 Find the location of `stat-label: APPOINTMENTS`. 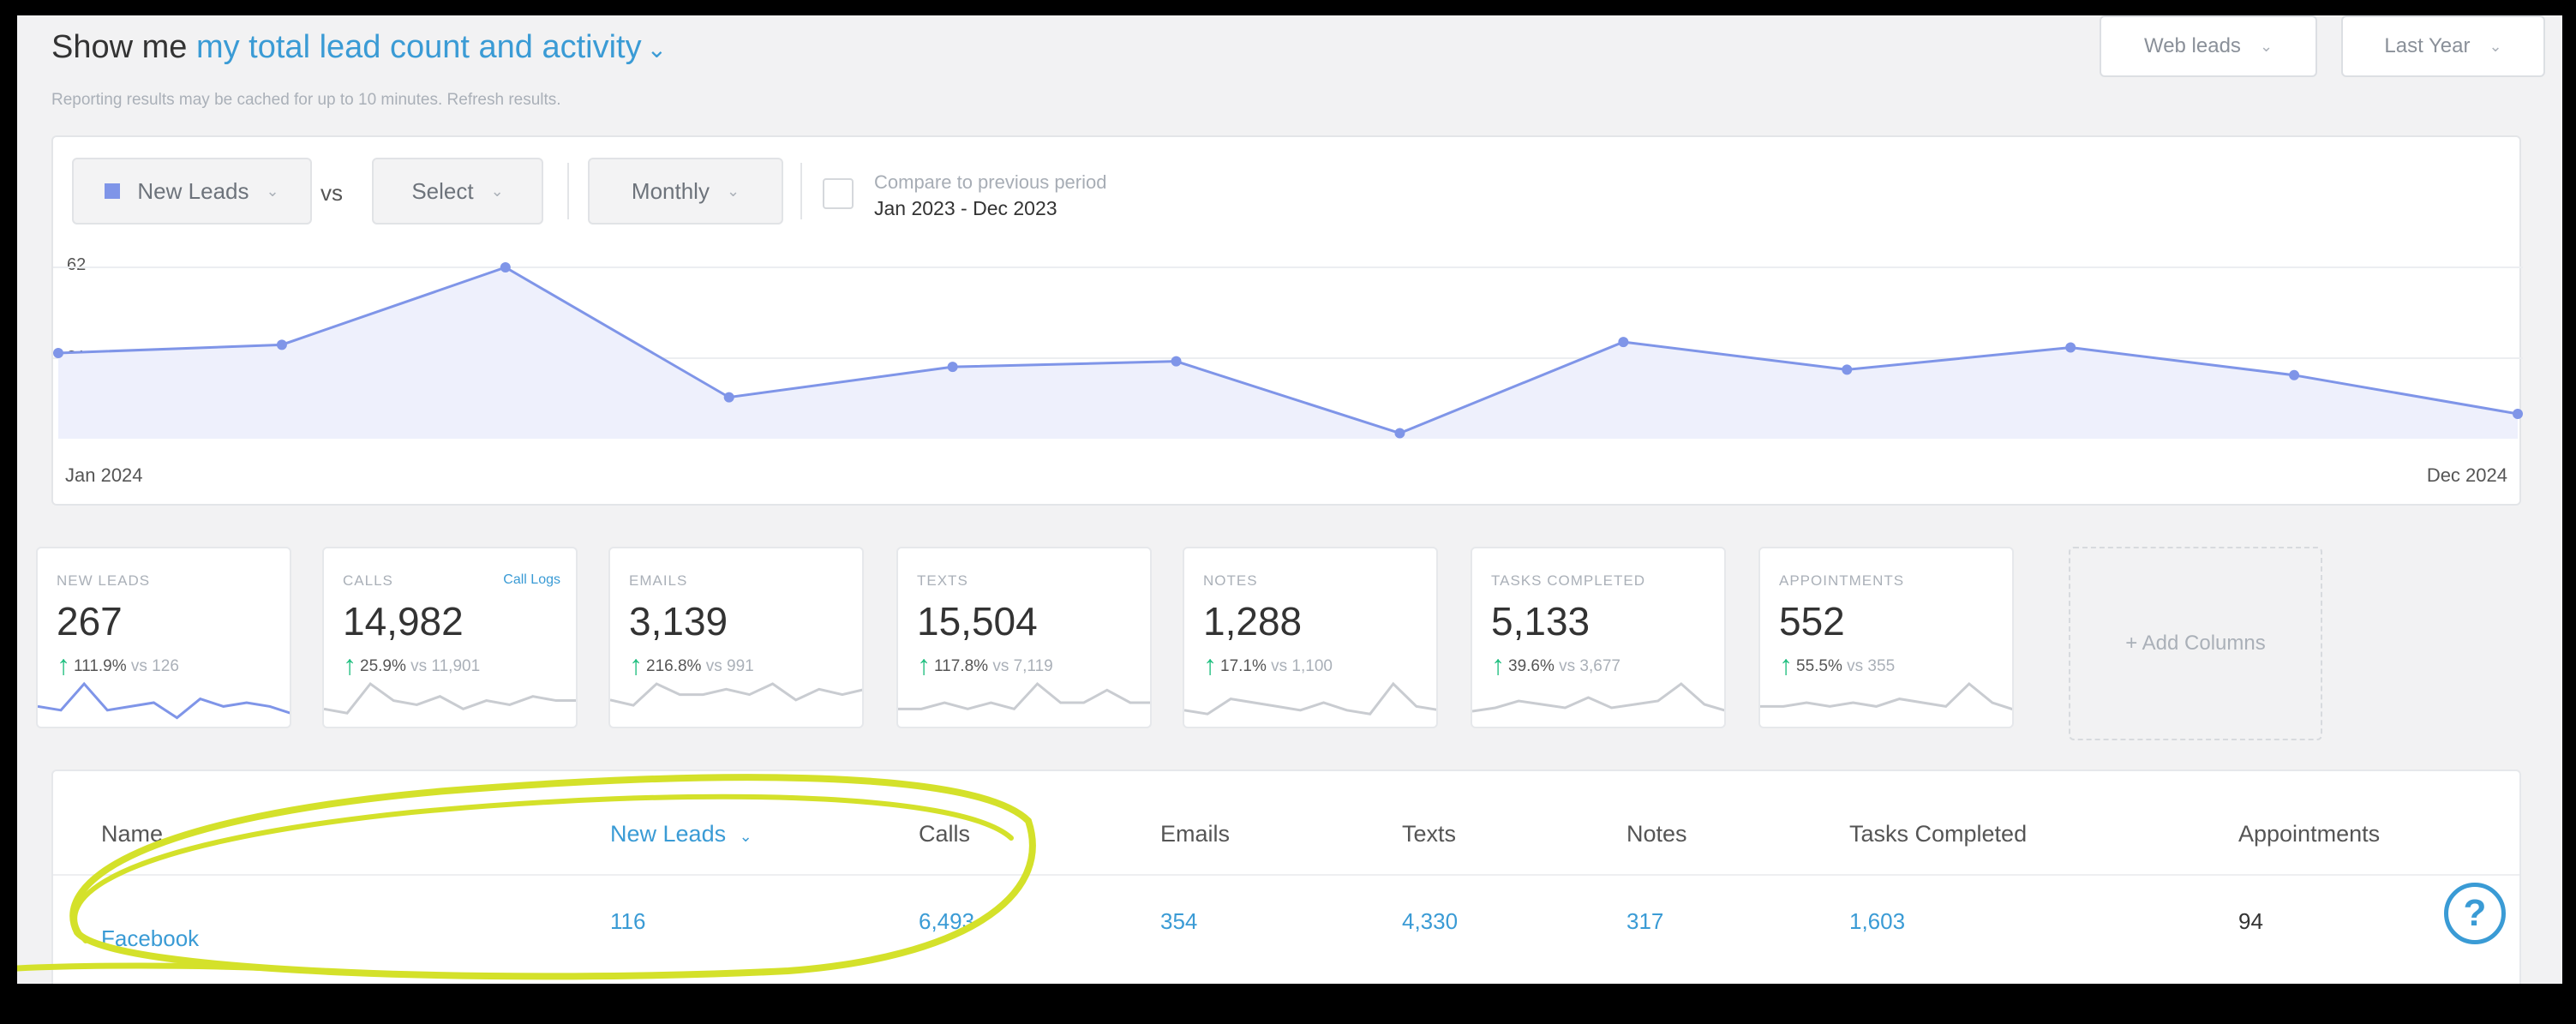

stat-label: APPOINTMENTS is located at coordinates (1842, 580).